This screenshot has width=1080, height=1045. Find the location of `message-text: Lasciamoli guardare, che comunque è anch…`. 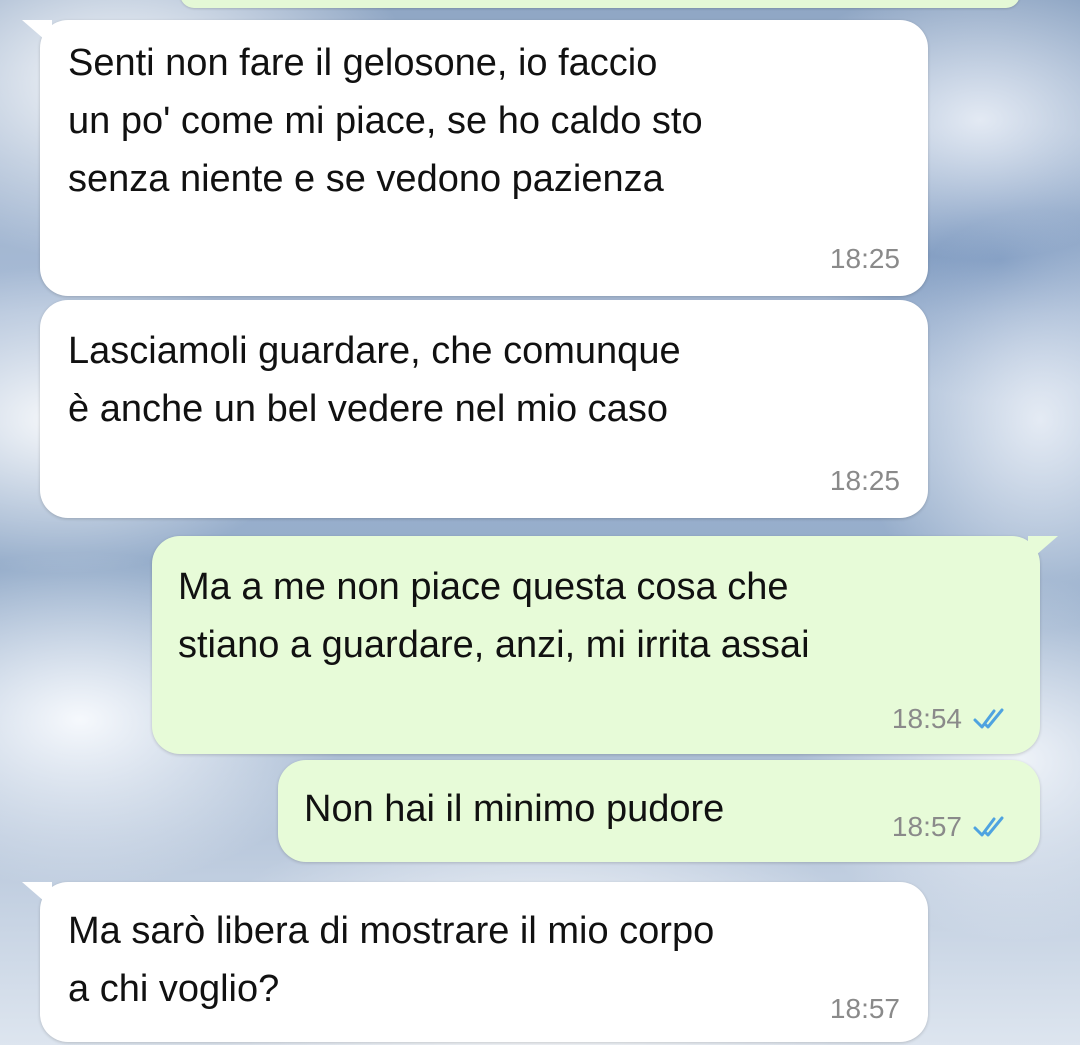

message-text: Lasciamoli guardare, che comunque è anch… is located at coordinates (374, 380).